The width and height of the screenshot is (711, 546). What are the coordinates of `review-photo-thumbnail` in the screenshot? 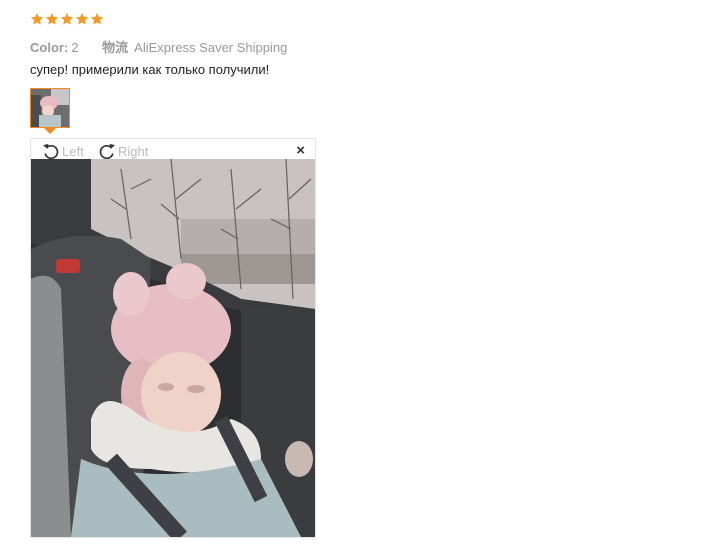 It's located at (50, 108).